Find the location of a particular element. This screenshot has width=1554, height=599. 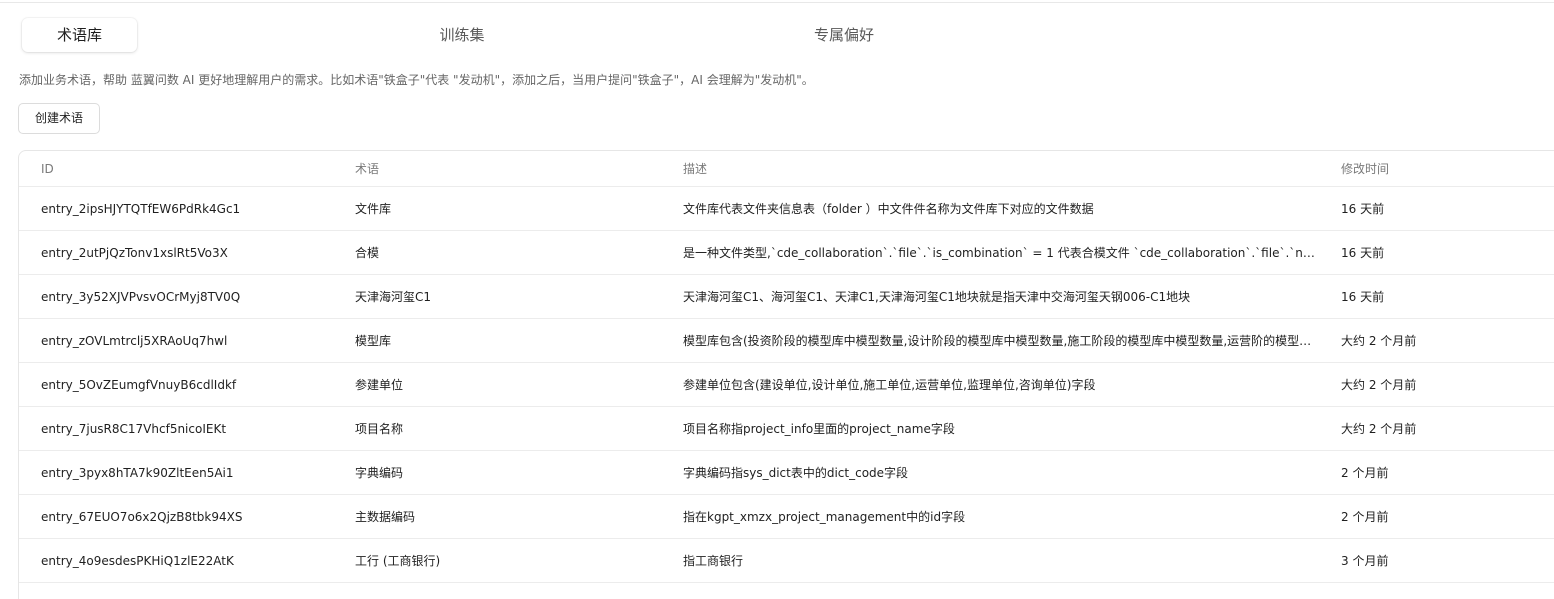

cell-id: entry_7jusR8C17Vhcf5nicoIEKt is located at coordinates (134, 428).